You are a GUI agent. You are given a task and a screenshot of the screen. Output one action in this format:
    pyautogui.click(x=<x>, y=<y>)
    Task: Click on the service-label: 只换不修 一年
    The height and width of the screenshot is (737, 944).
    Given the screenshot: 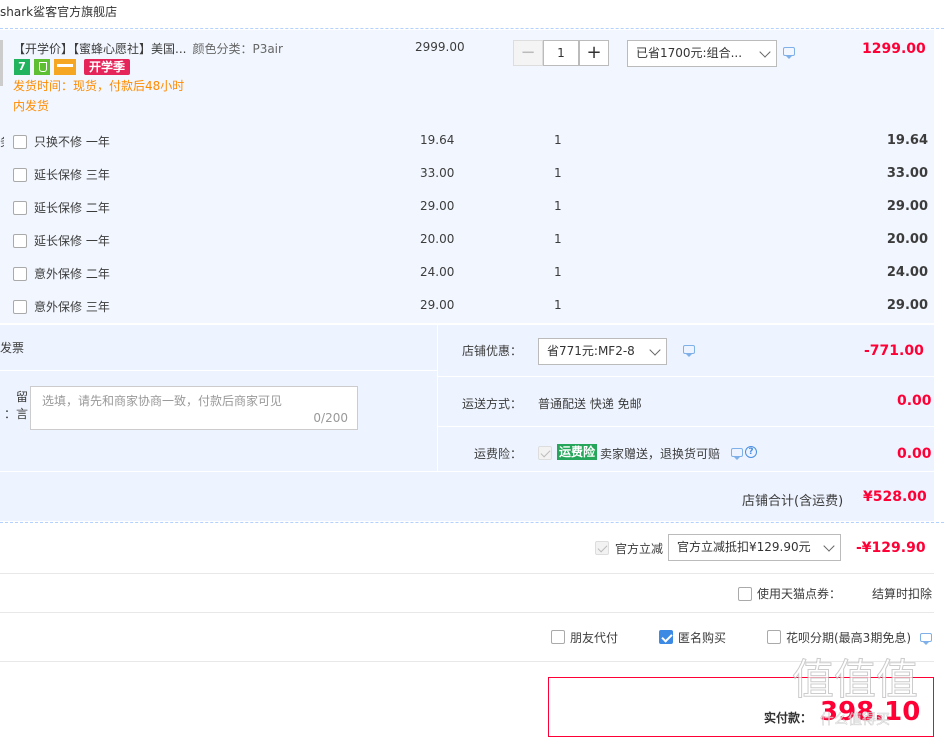 What is the action you would take?
    pyautogui.click(x=72, y=141)
    